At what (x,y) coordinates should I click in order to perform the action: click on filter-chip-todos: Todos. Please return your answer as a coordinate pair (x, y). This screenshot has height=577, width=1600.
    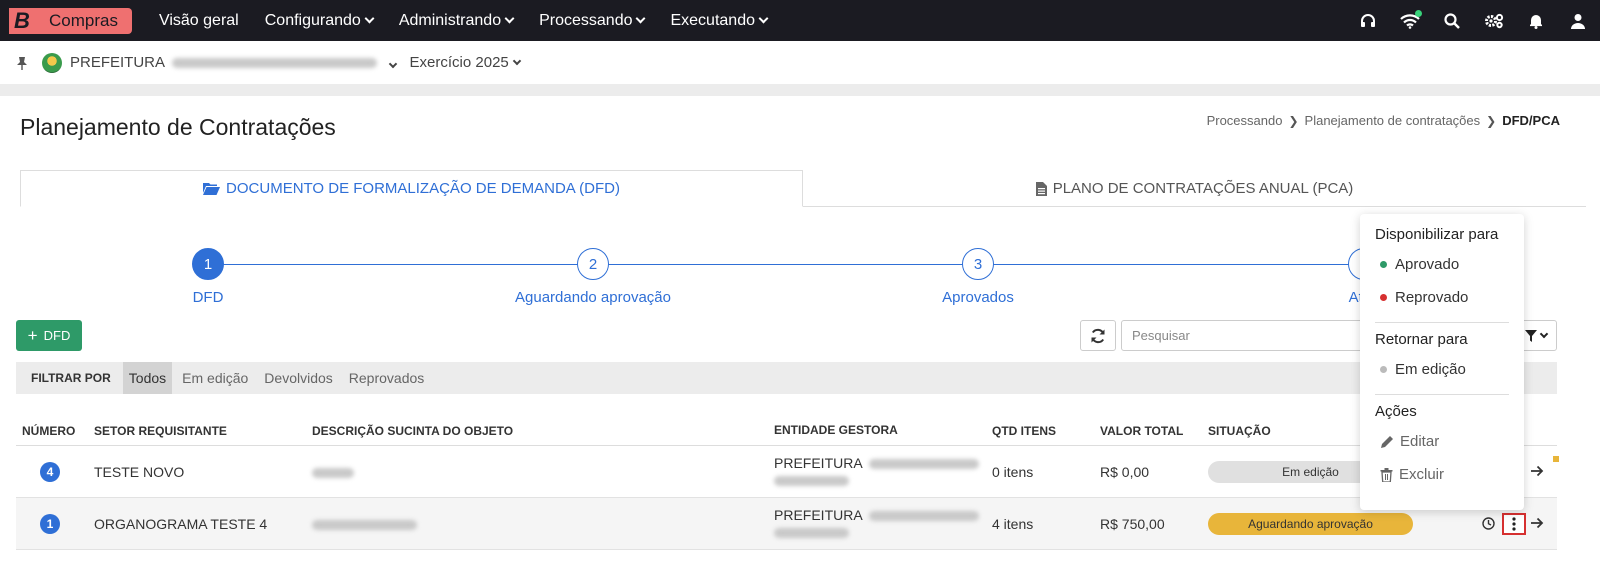
    Looking at the image, I should click on (147, 378).